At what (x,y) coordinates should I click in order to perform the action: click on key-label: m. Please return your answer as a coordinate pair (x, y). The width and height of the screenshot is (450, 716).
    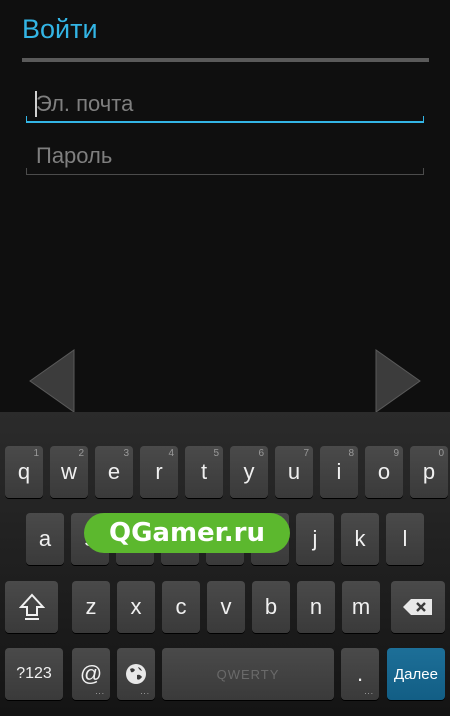
    Looking at the image, I should click on (361, 606).